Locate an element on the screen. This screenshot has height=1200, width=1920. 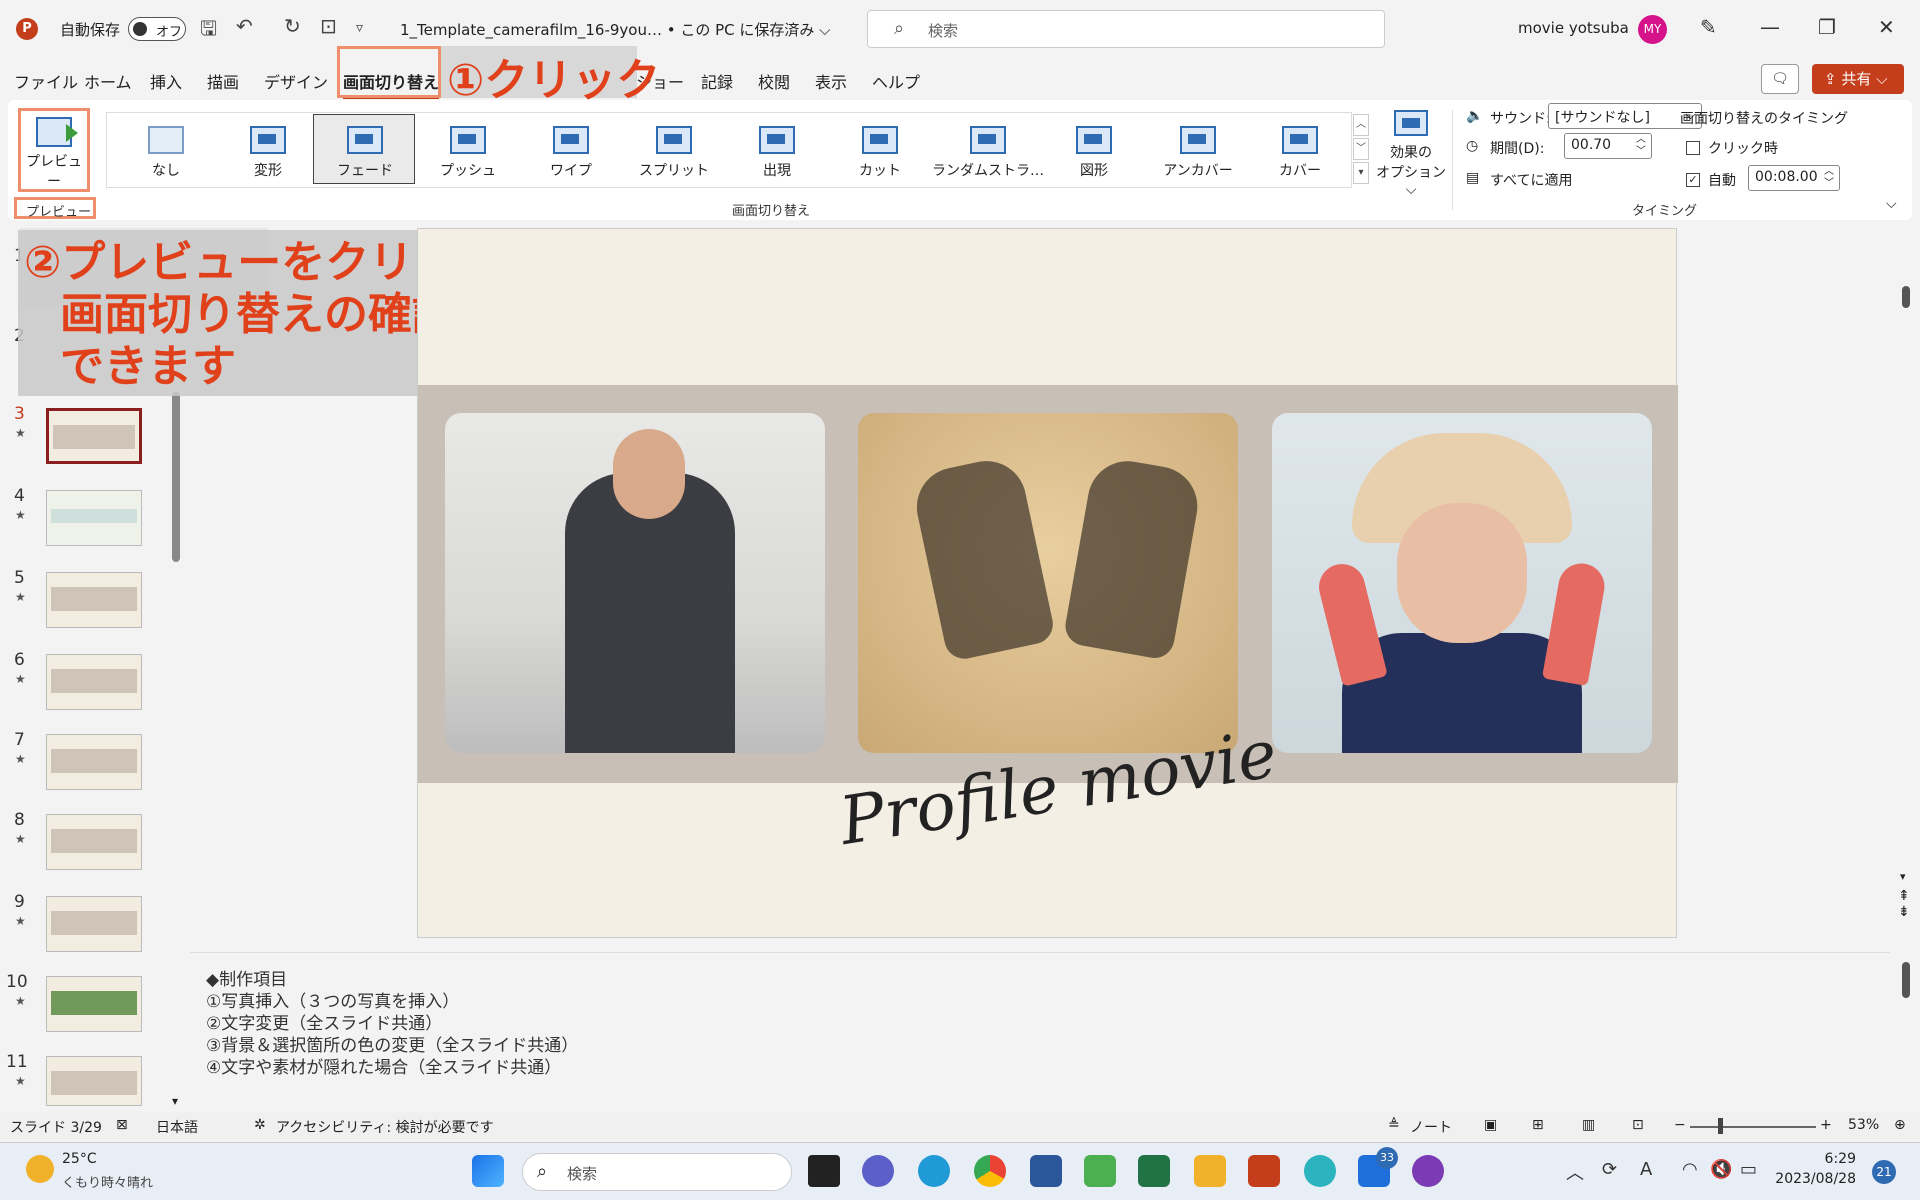
cloud-app-icon is located at coordinates (1320, 1171).